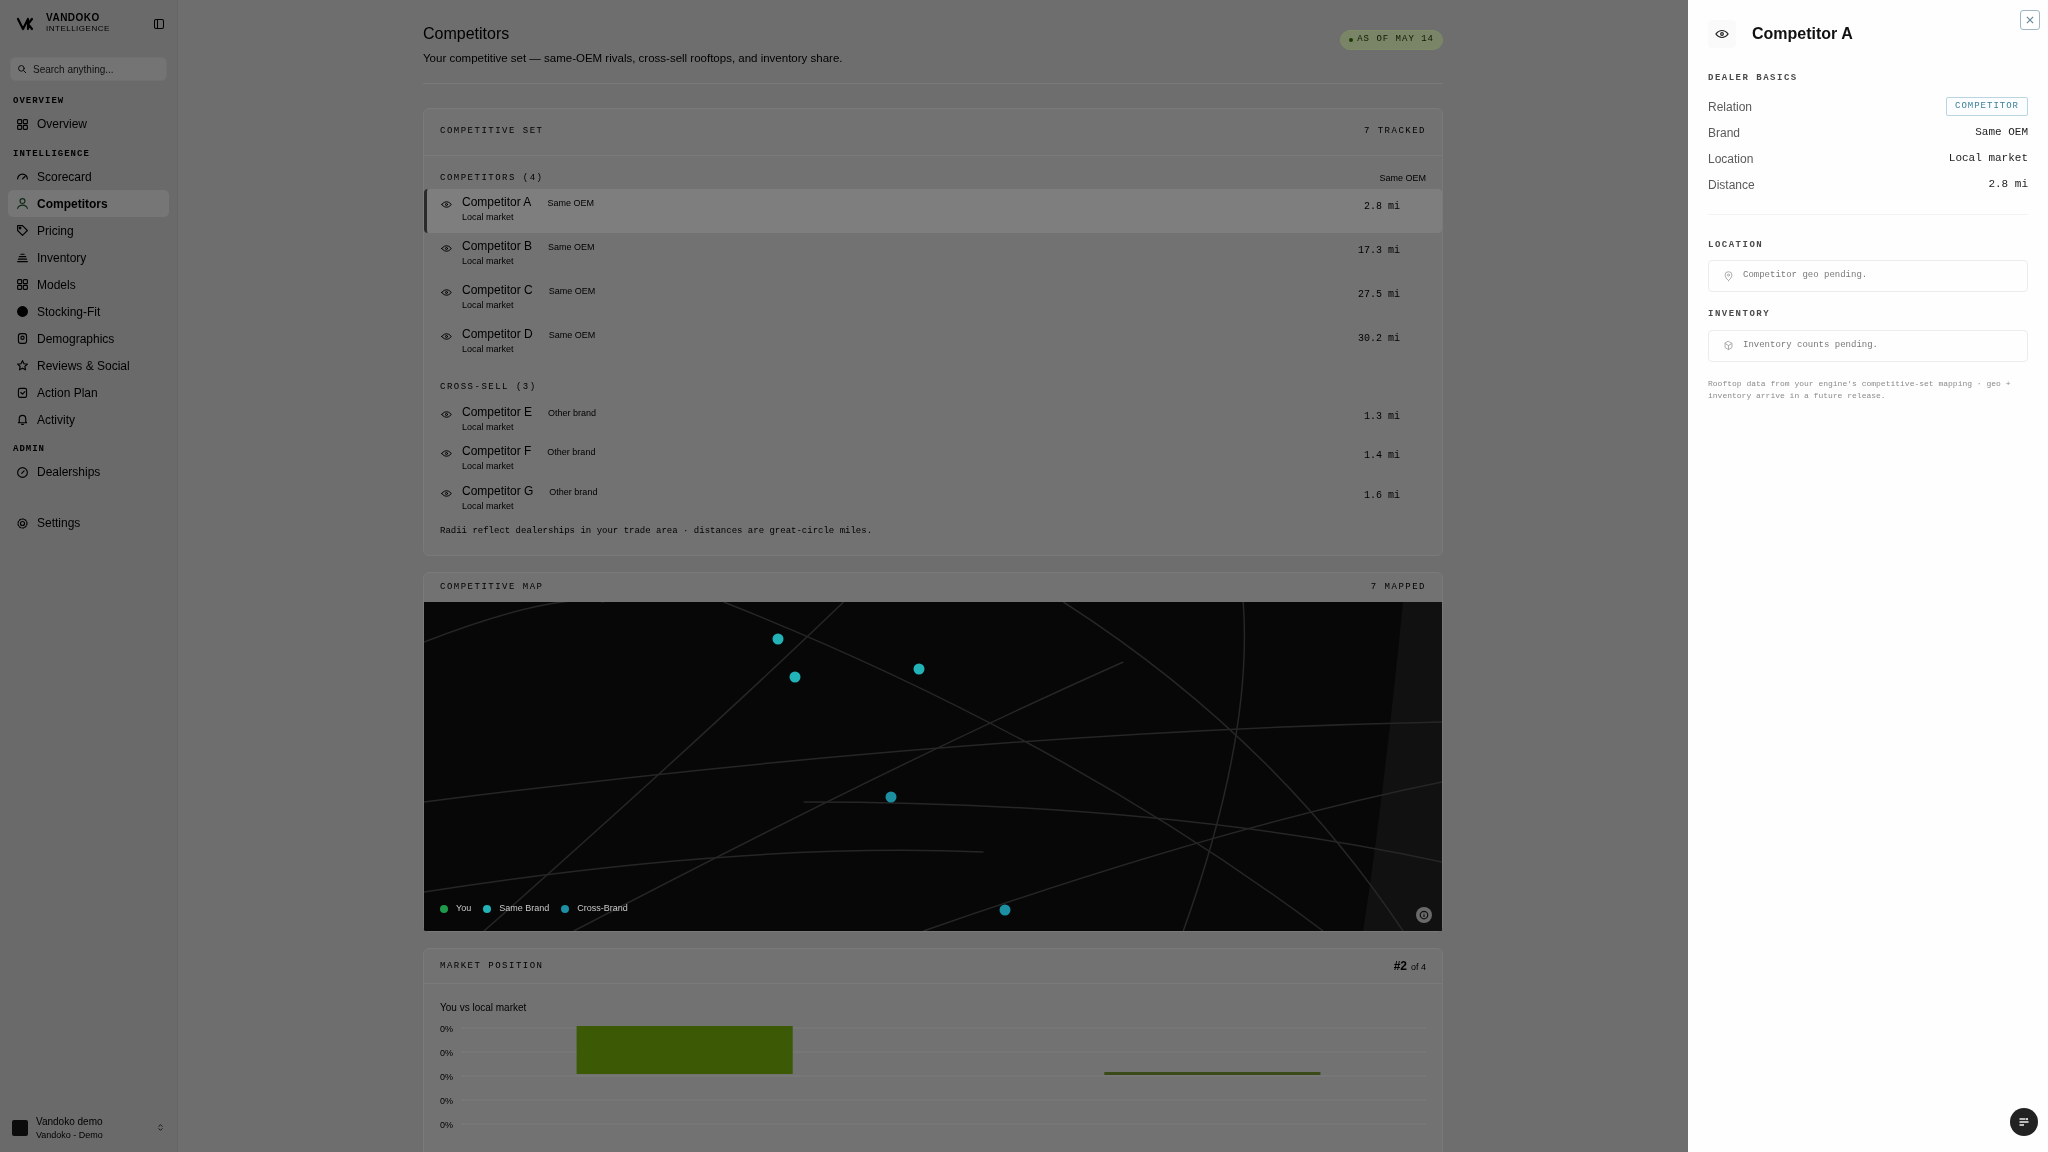  Describe the element at coordinates (1731, 159) in the screenshot. I see `field-label: Location` at that location.